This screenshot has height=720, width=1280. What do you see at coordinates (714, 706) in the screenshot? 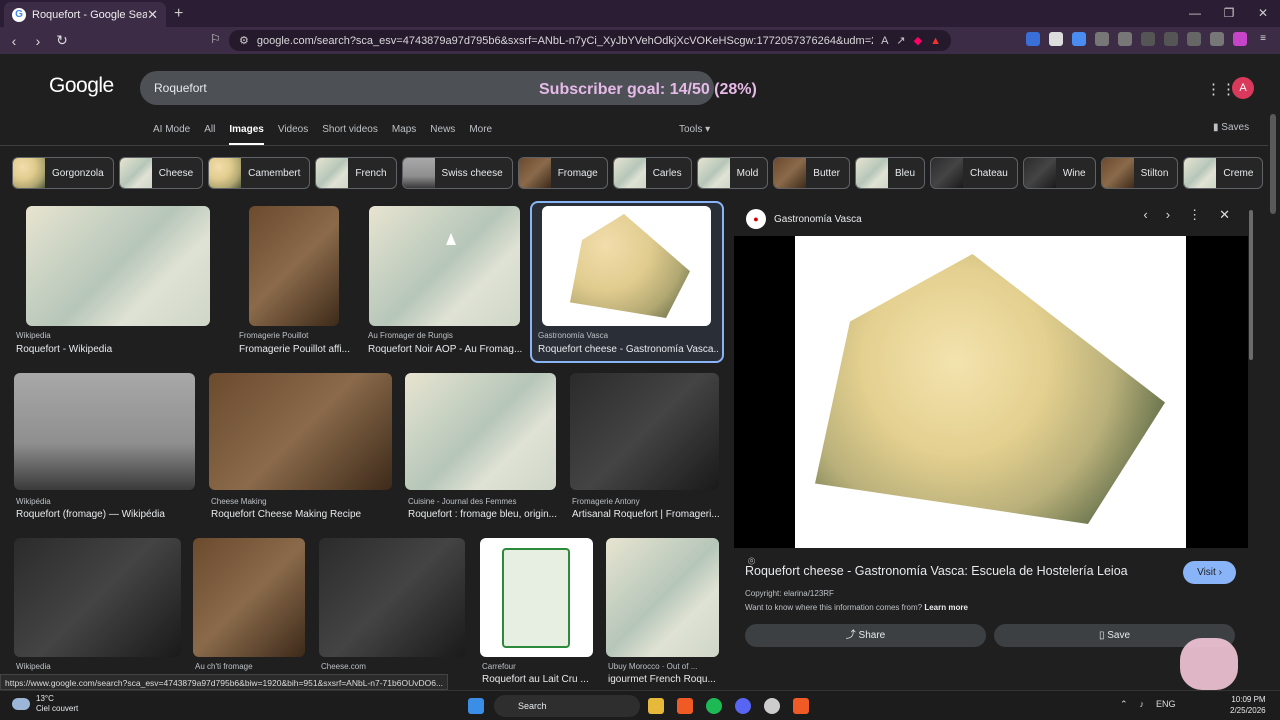
I see `spotify-icon` at bounding box center [714, 706].